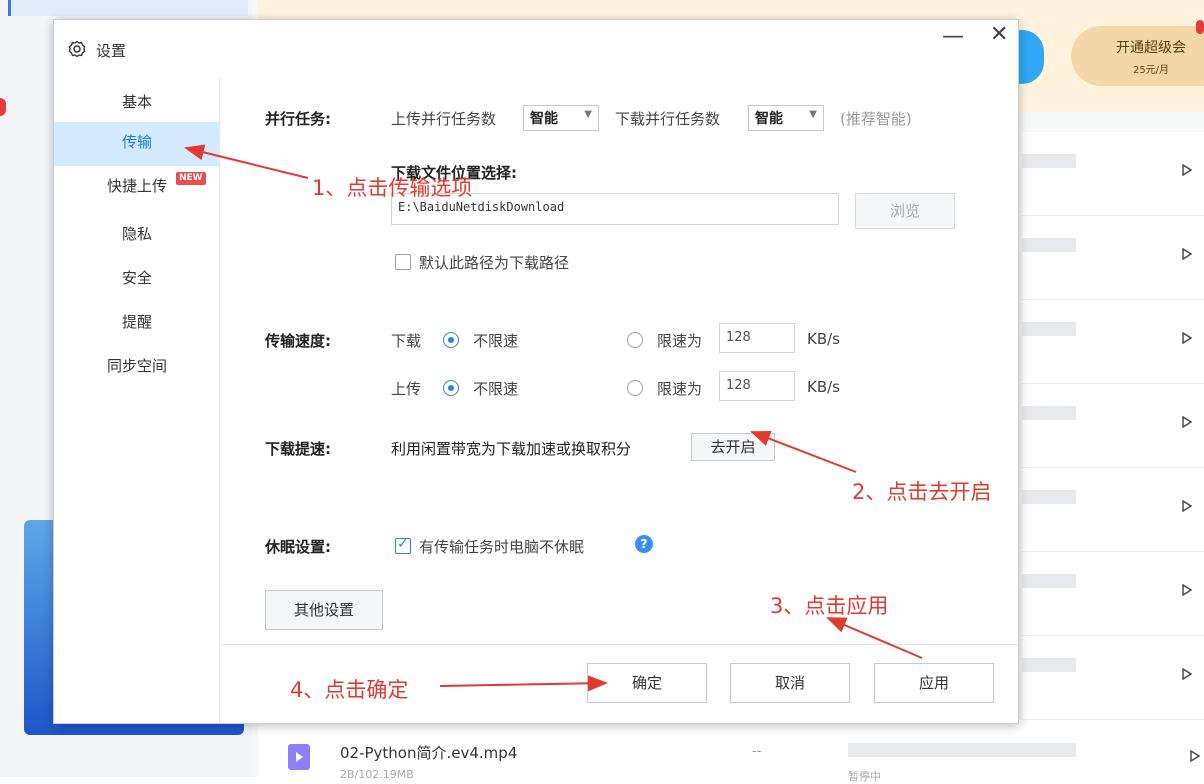 The image size is (1204, 784). Describe the element at coordinates (953, 36) in the screenshot. I see `minimize-button: —` at that location.